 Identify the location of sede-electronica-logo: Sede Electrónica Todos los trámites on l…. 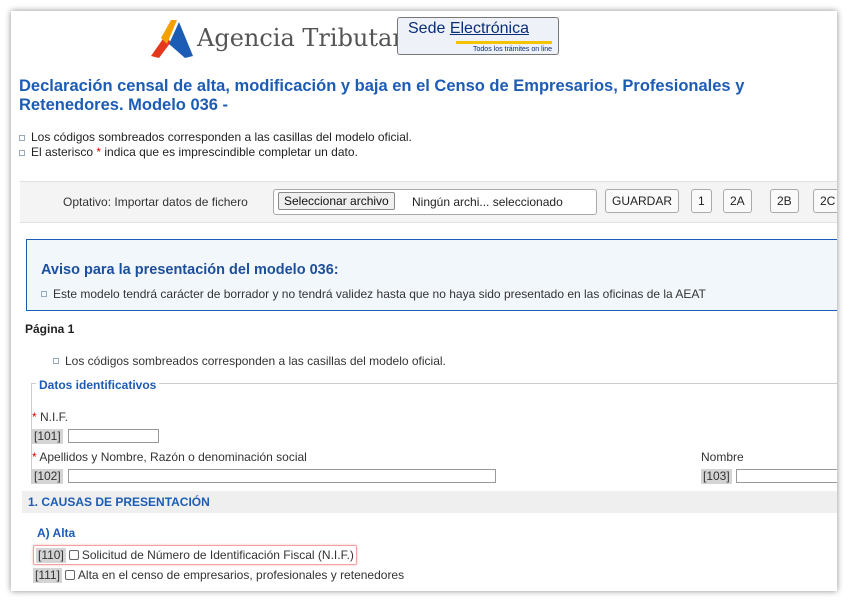
(478, 36).